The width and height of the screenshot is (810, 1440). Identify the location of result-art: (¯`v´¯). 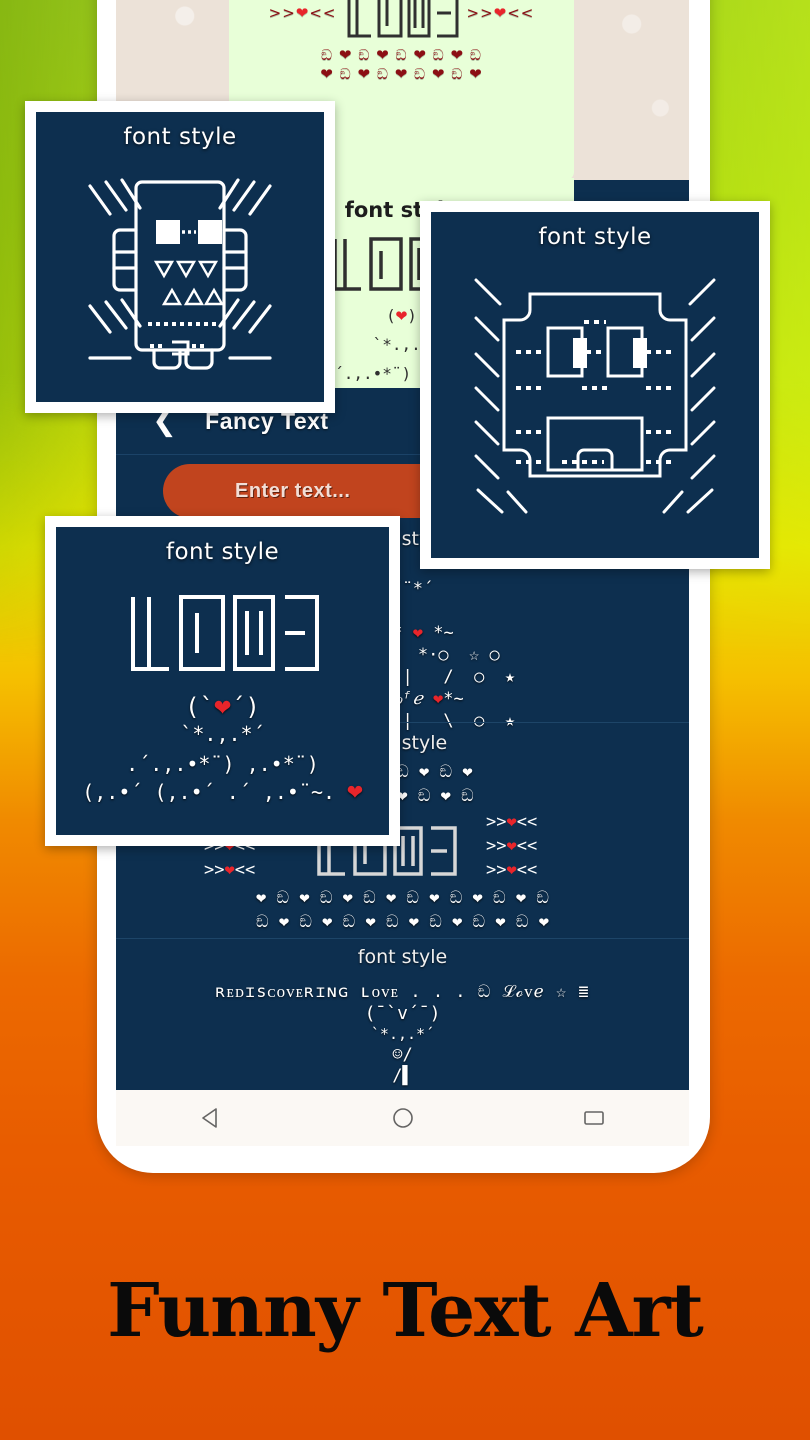
(402, 1013).